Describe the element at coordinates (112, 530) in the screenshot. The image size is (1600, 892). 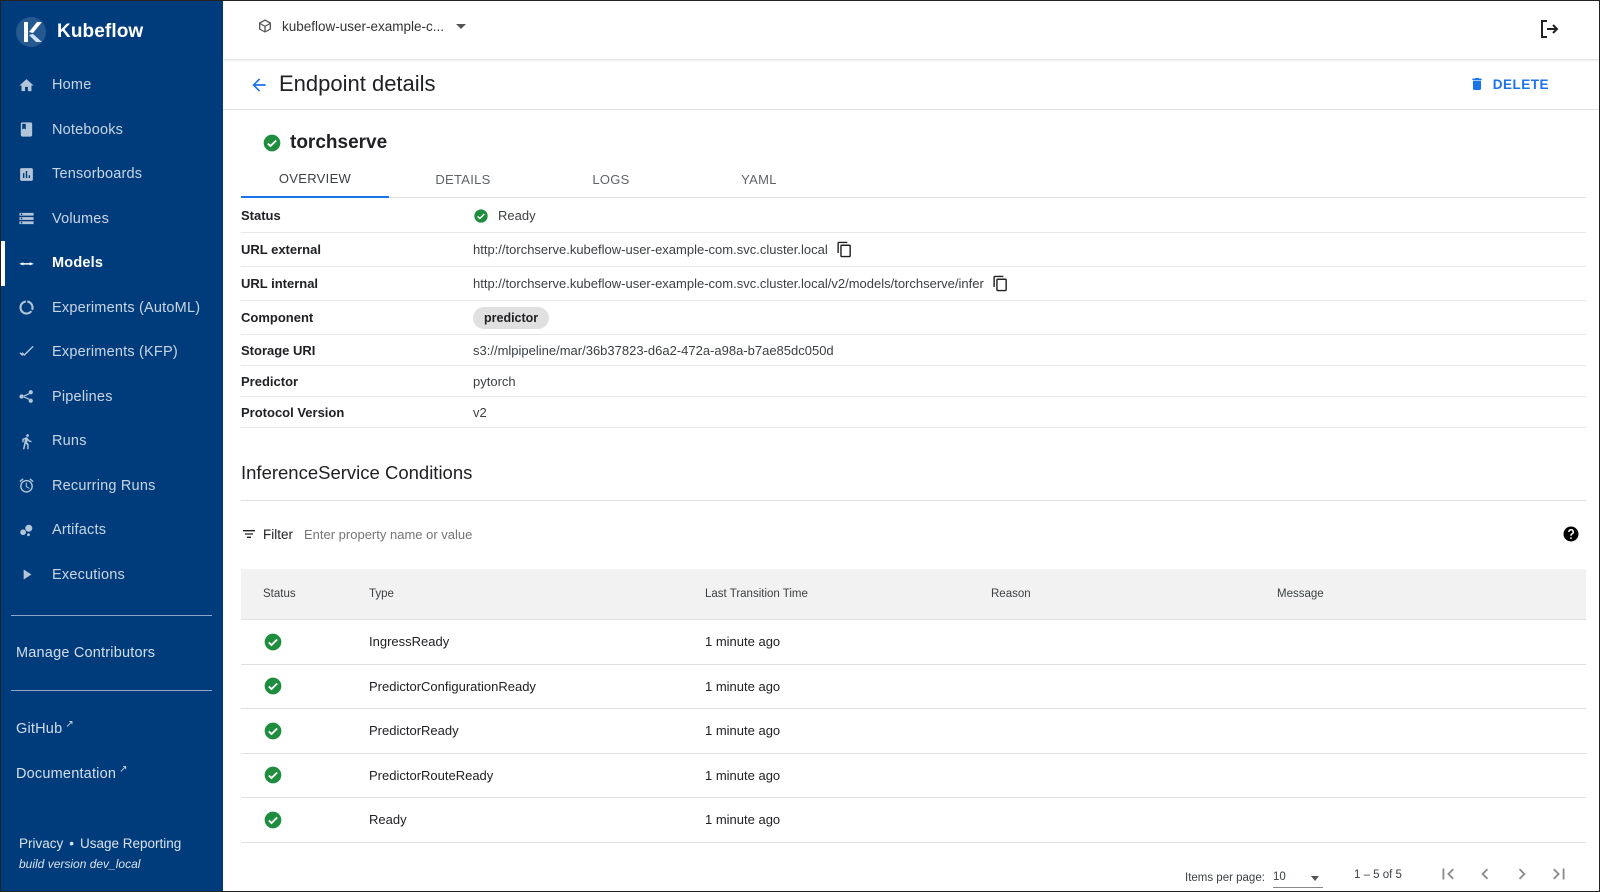
I see `sidebar-item-artifacts: Artifacts` at that location.